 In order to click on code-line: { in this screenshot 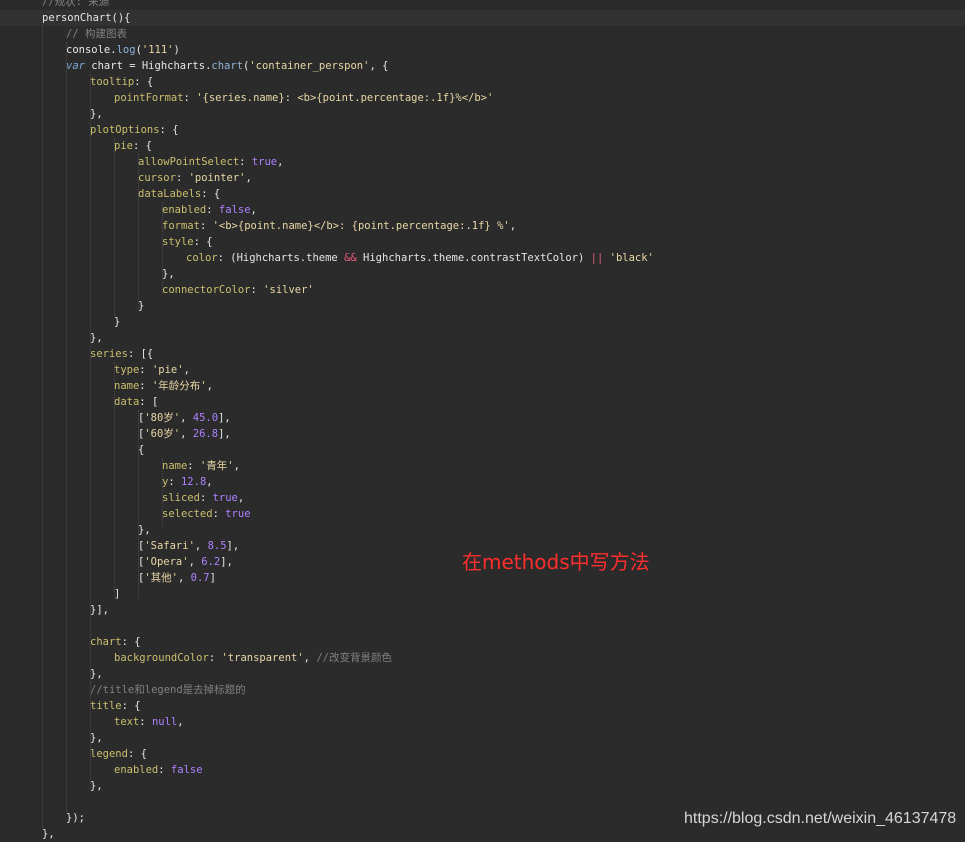, I will do `click(141, 450)`.